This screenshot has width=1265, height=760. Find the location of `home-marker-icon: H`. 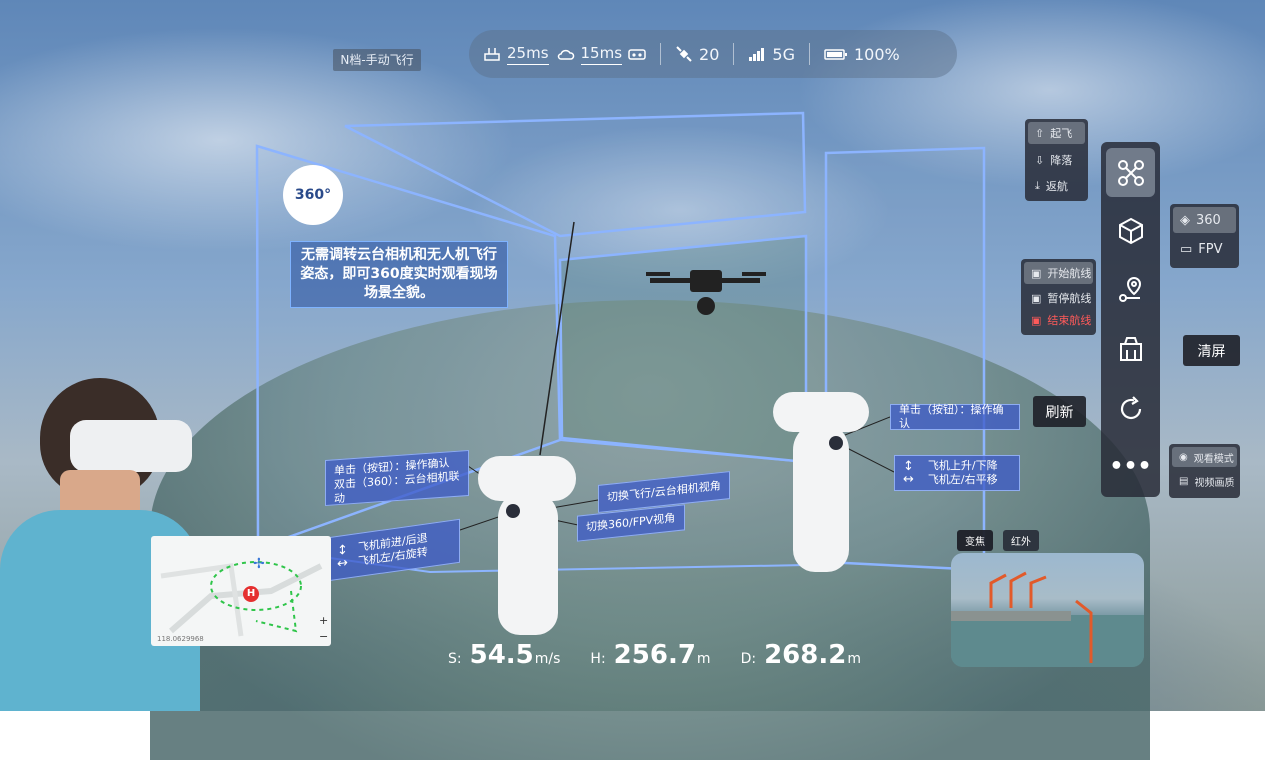

home-marker-icon: H is located at coordinates (251, 594).